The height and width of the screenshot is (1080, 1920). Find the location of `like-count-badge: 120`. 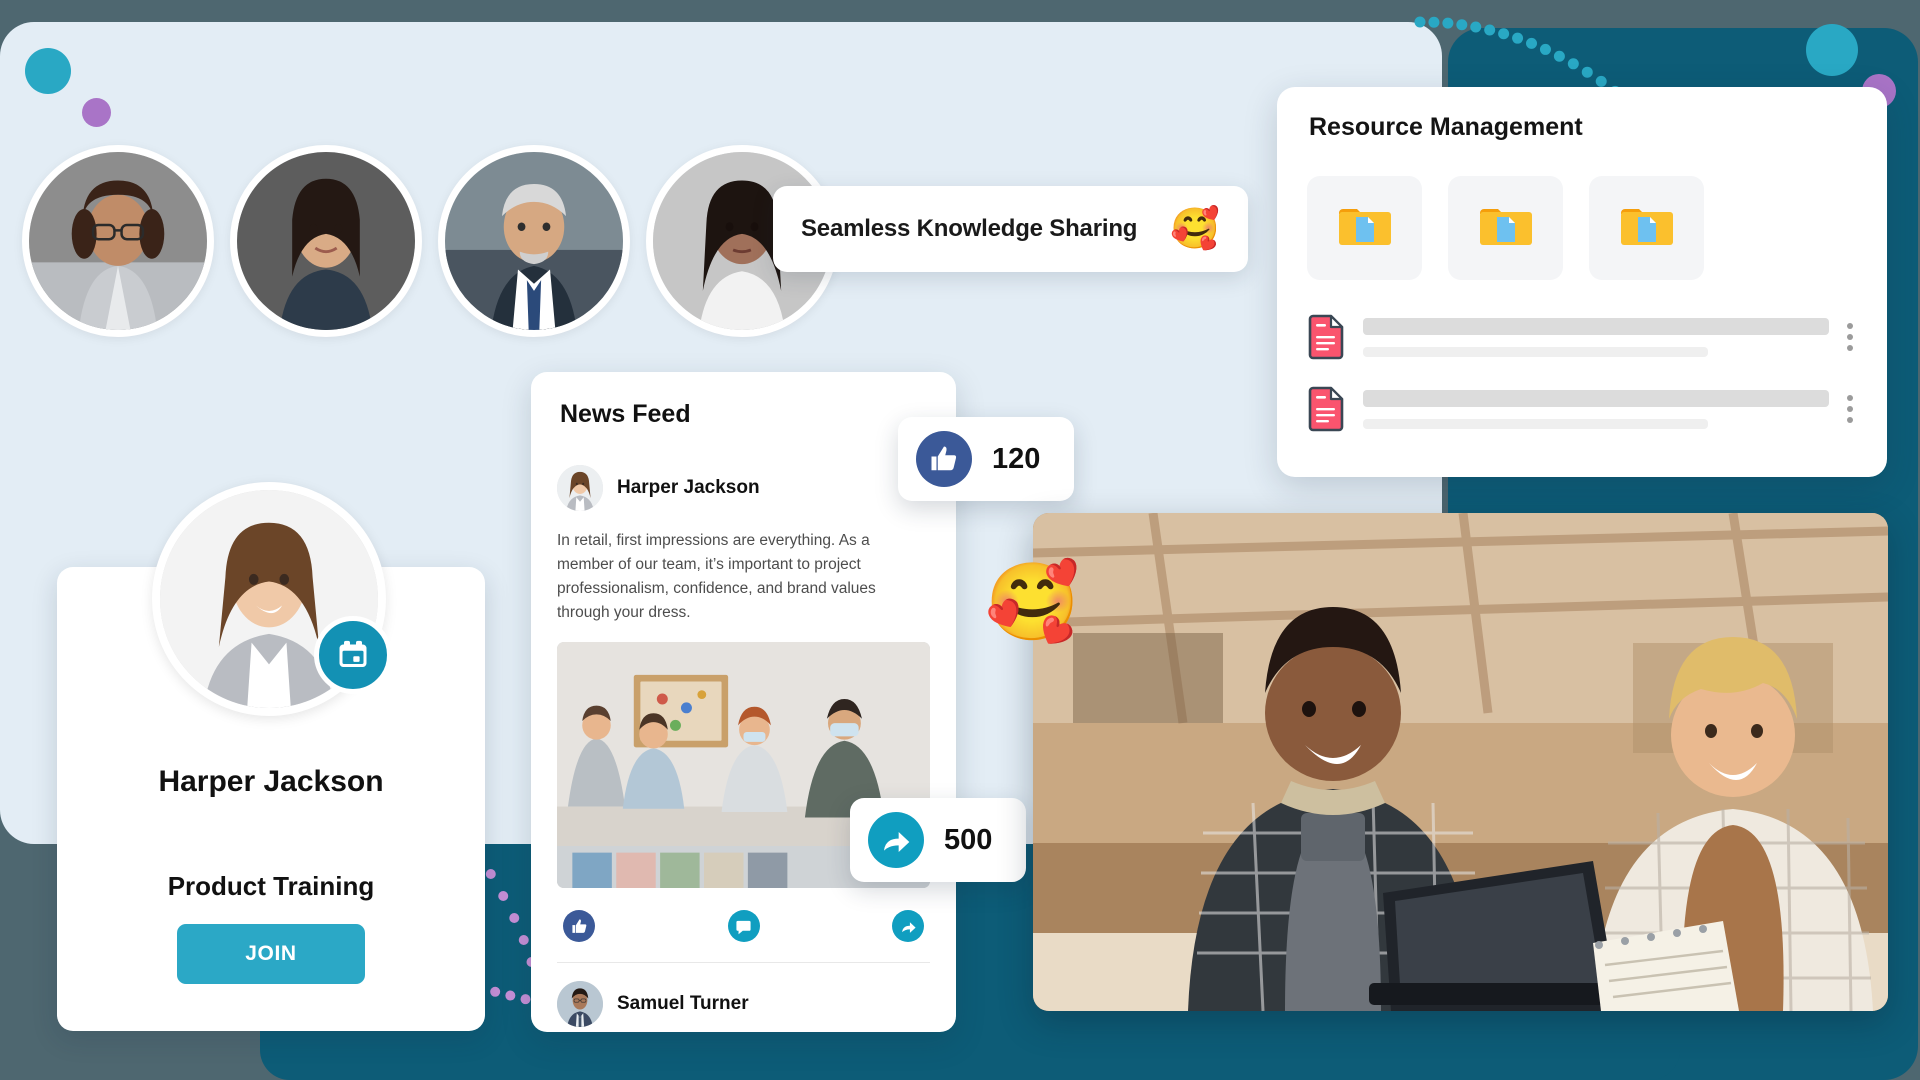

like-count-badge: 120 is located at coordinates (986, 459).